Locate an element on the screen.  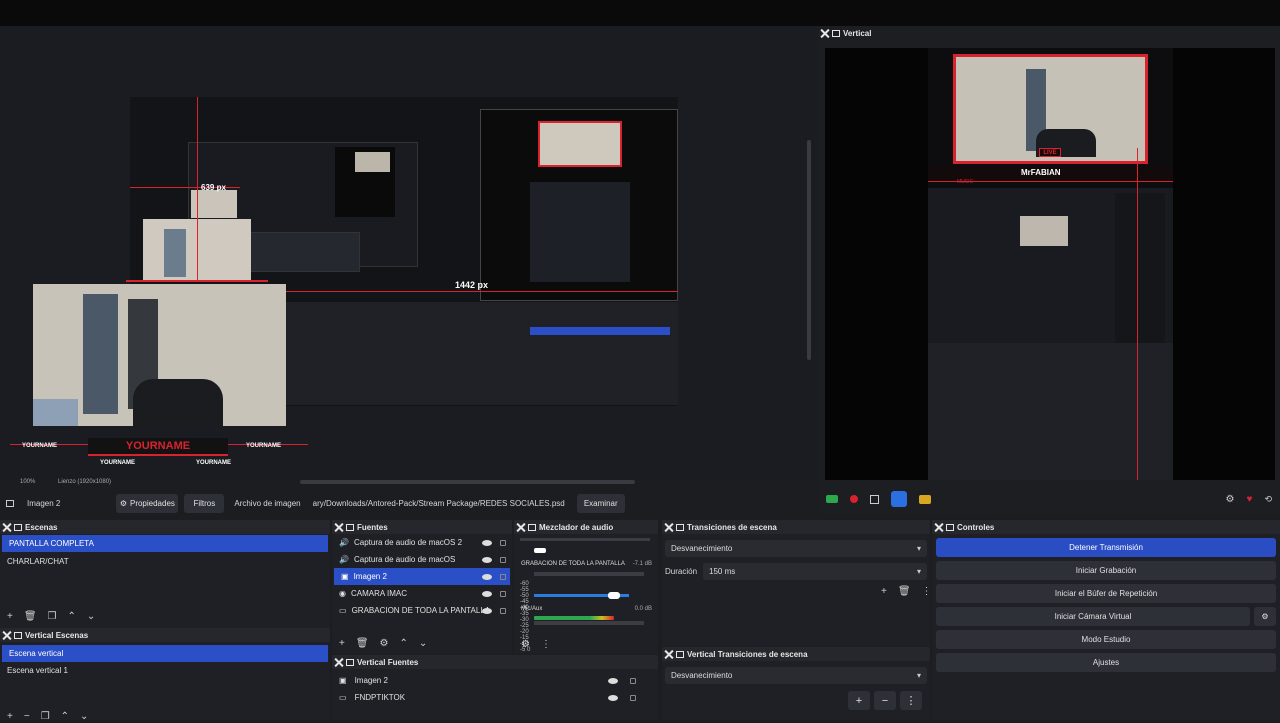
vertical-source-label: FNDPTIKTOK is located at coordinates (380, 697).